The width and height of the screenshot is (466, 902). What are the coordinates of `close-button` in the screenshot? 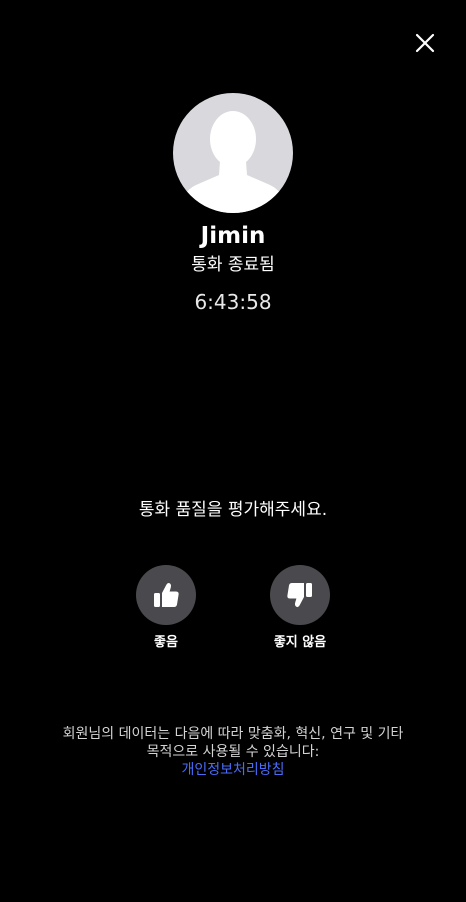 It's located at (425, 43).